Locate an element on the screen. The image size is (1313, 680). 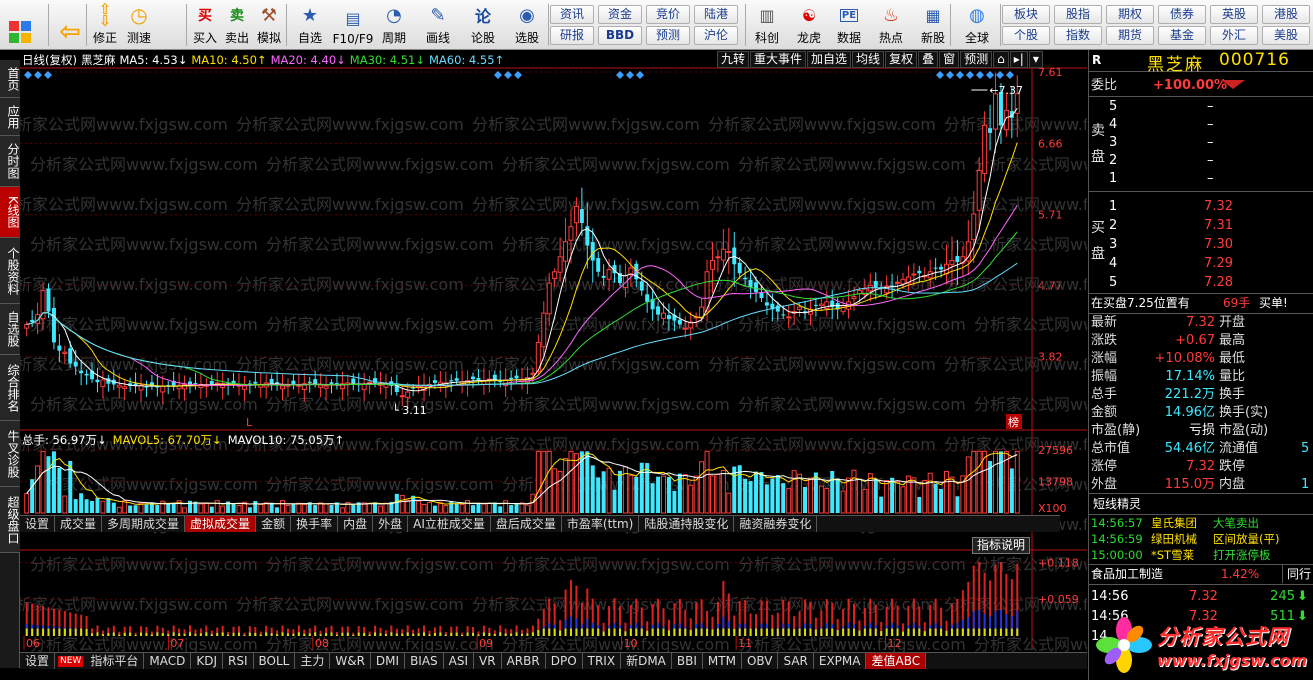
indicator-tab-16: 新DMA is located at coordinates (646, 661).